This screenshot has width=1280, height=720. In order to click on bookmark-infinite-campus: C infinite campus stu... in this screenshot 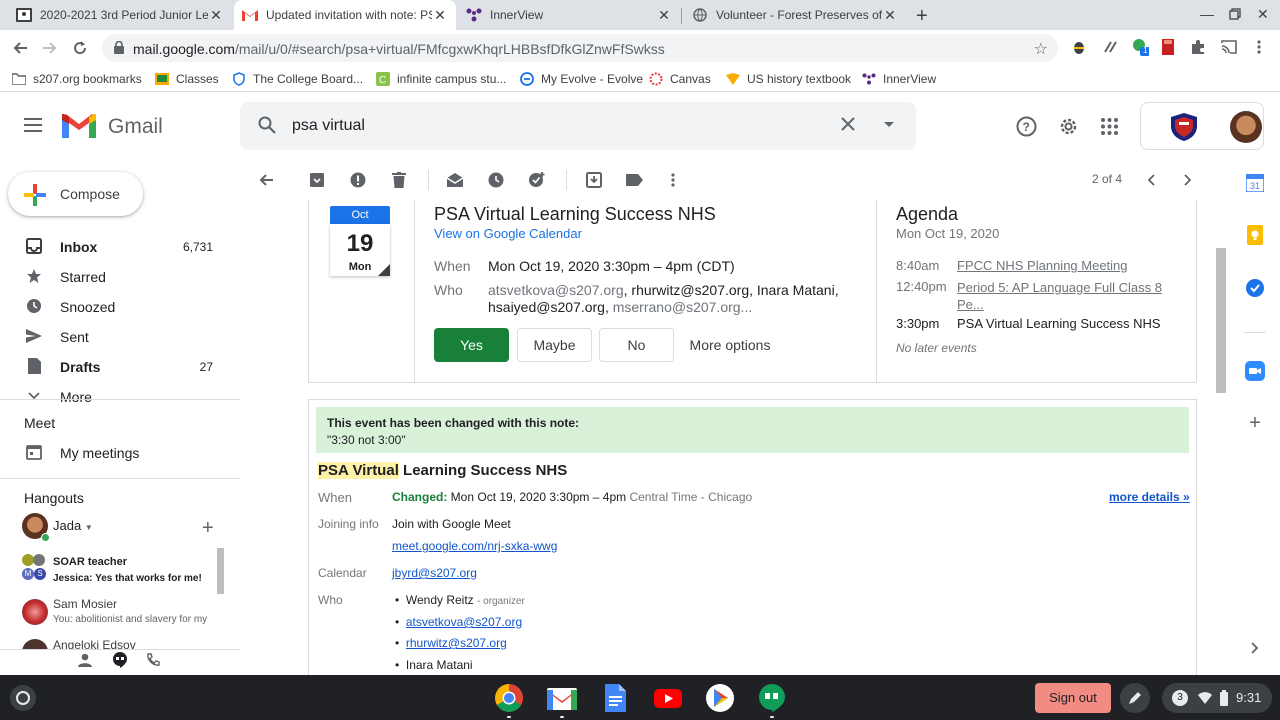, I will do `click(441, 79)`.